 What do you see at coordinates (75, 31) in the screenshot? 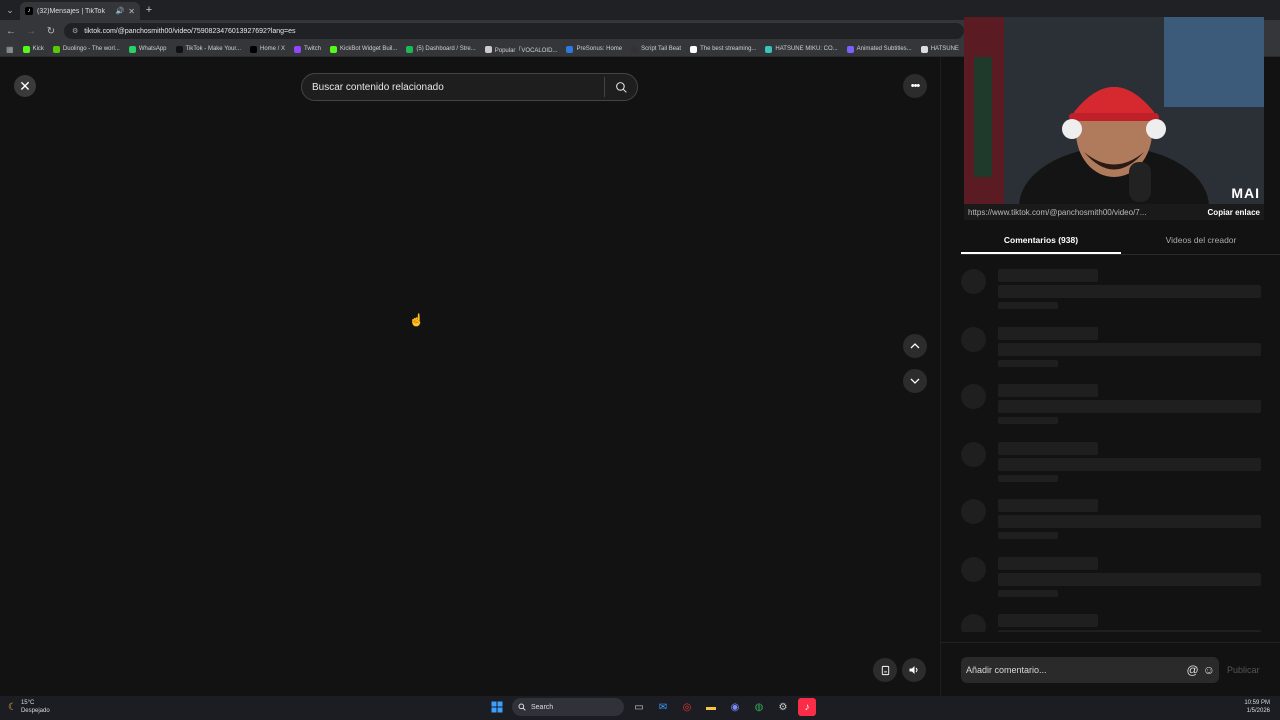
I see `site-info-icon: ⚙` at bounding box center [75, 31].